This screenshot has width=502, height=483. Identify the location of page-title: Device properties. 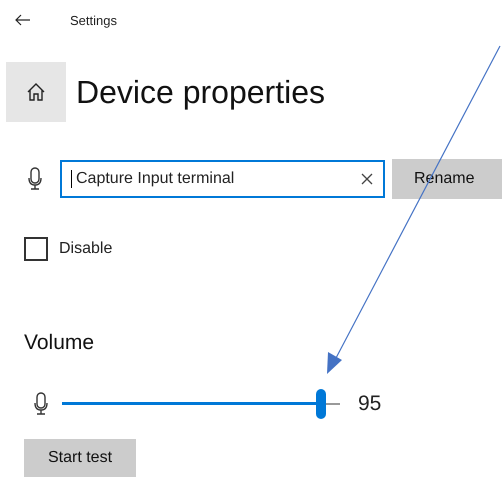
(200, 92).